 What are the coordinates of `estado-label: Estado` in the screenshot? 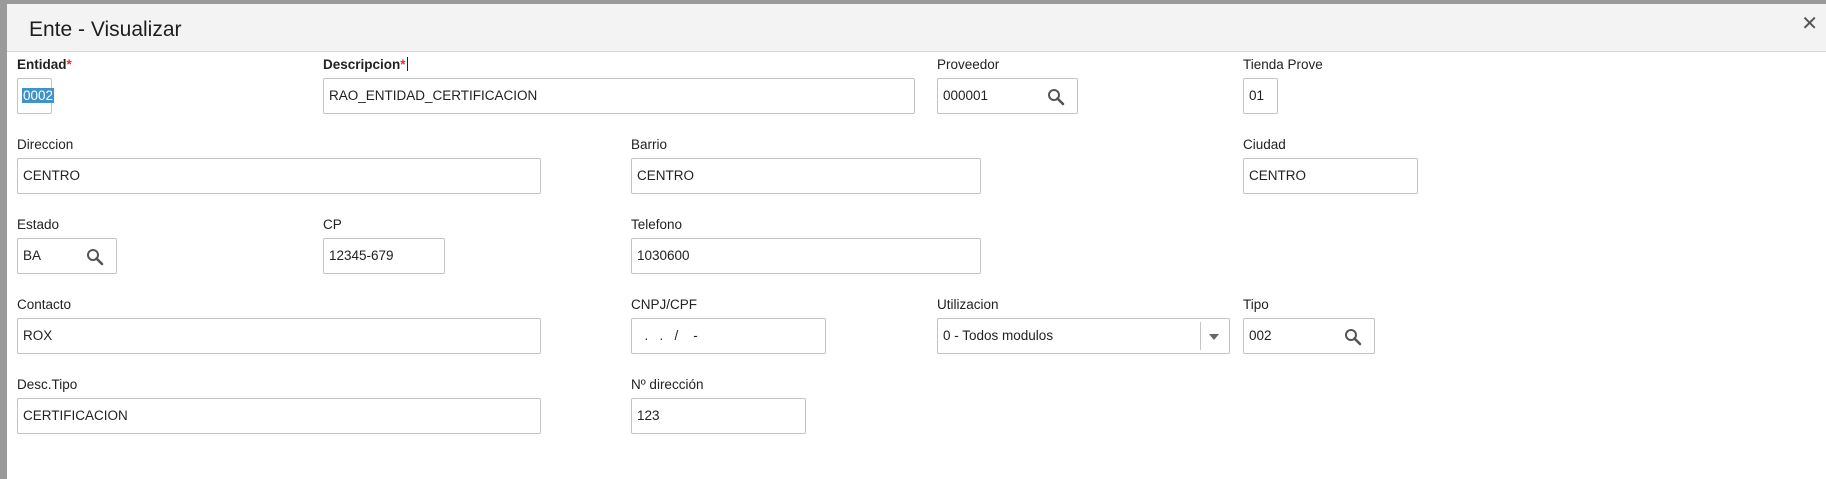 It's located at (38, 224).